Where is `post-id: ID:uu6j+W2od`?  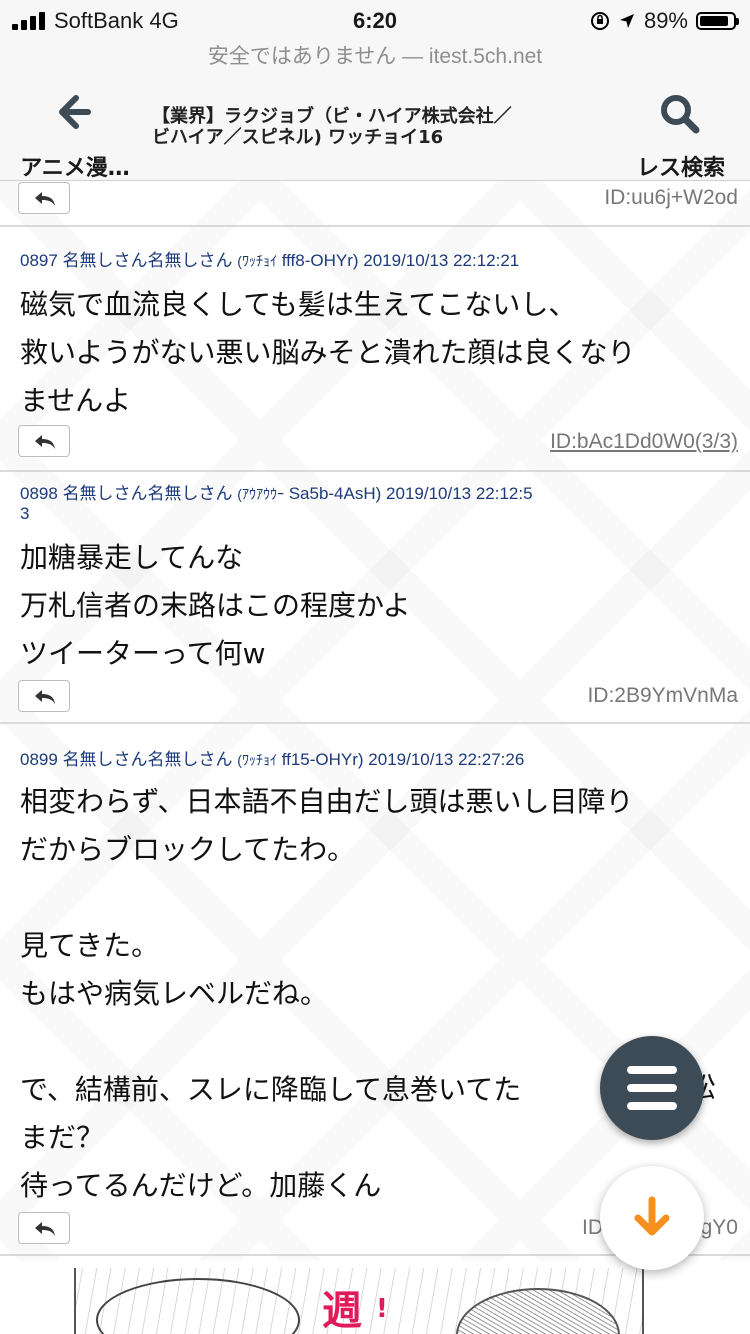
post-id: ID:uu6j+W2od is located at coordinates (671, 198).